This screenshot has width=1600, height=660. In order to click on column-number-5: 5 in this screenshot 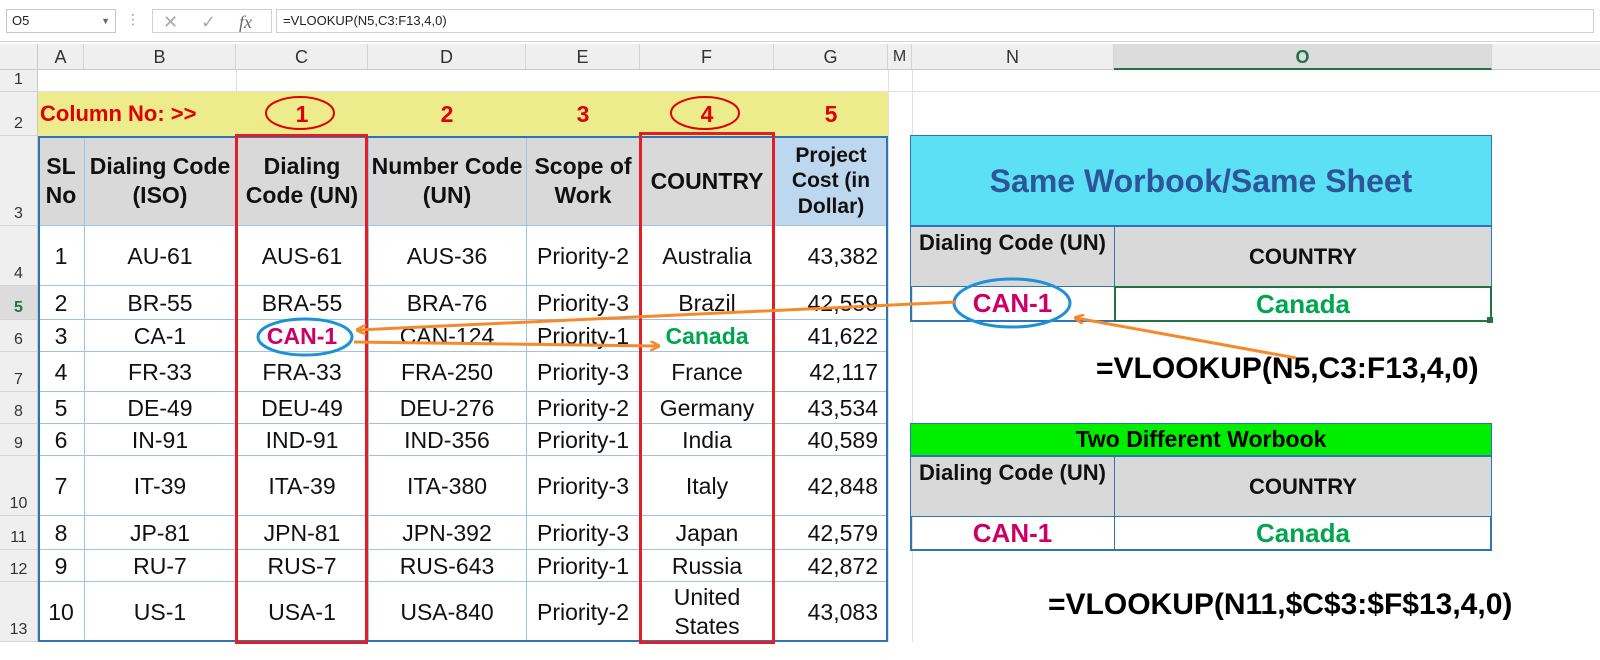, I will do `click(831, 113)`.